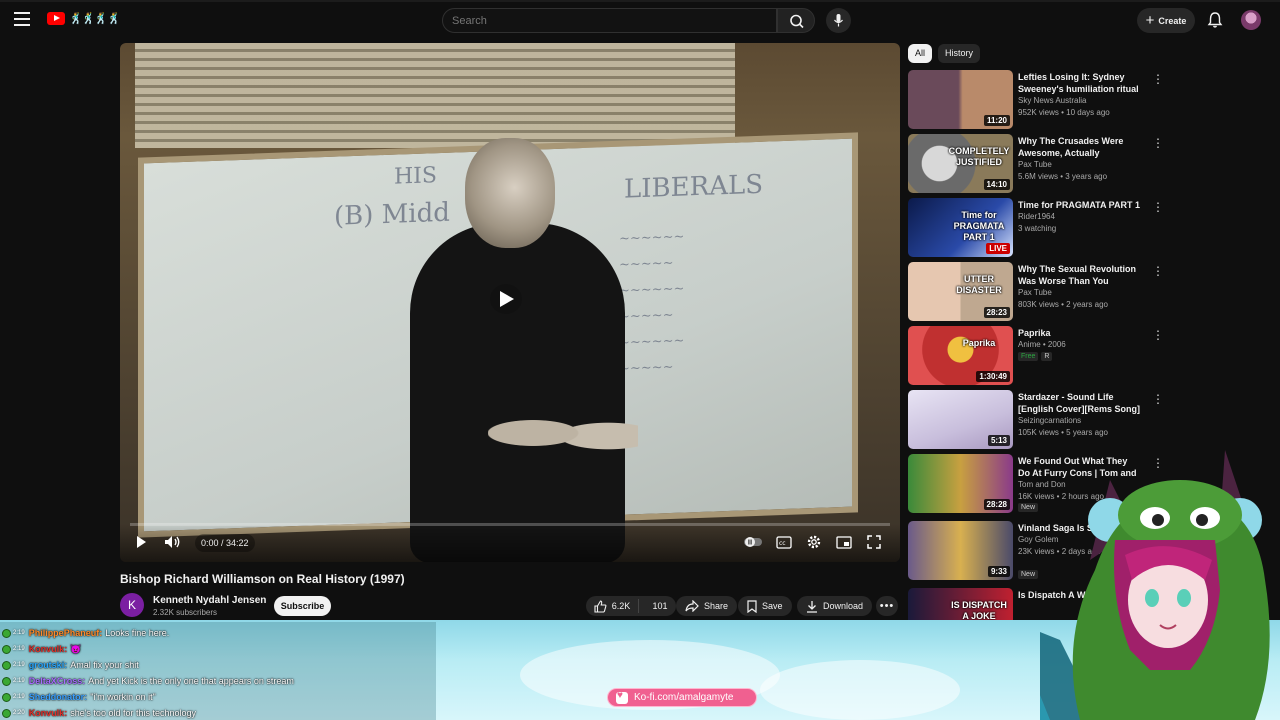 The width and height of the screenshot is (1280, 720). What do you see at coordinates (132, 605) in the screenshot?
I see `channel-avatar: K` at bounding box center [132, 605].